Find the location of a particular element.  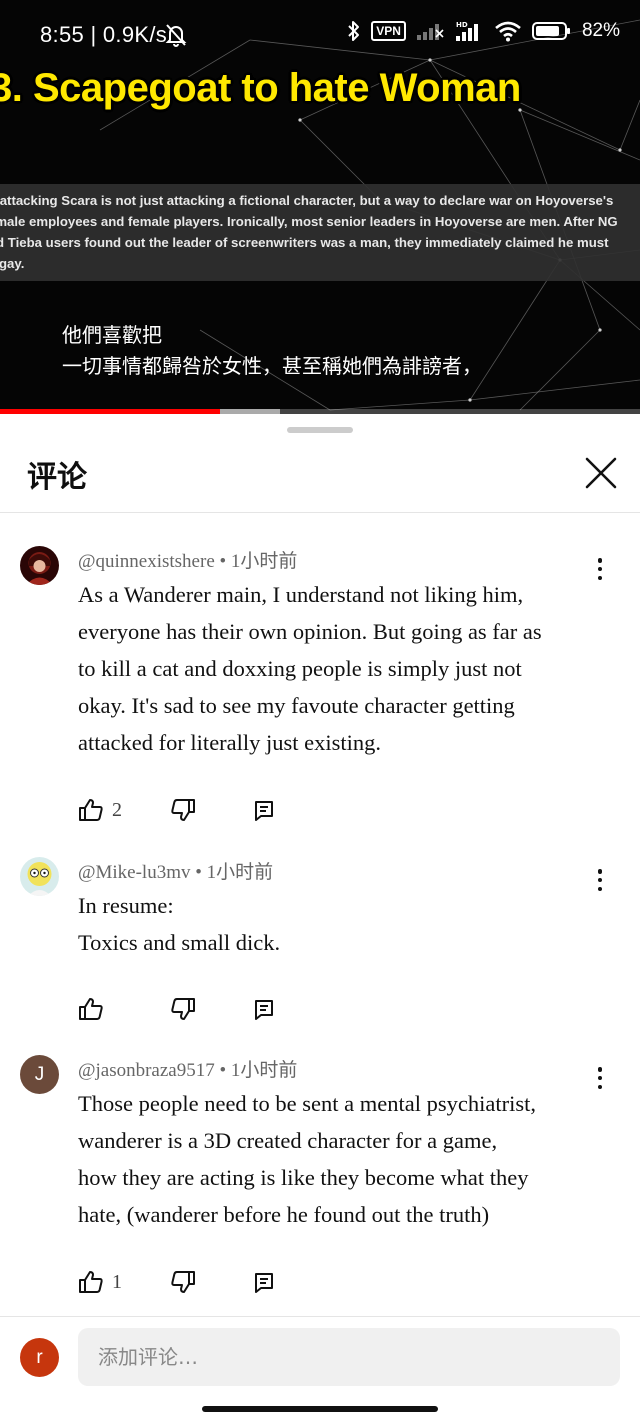

vpn-icon: VPN is located at coordinates (388, 31).